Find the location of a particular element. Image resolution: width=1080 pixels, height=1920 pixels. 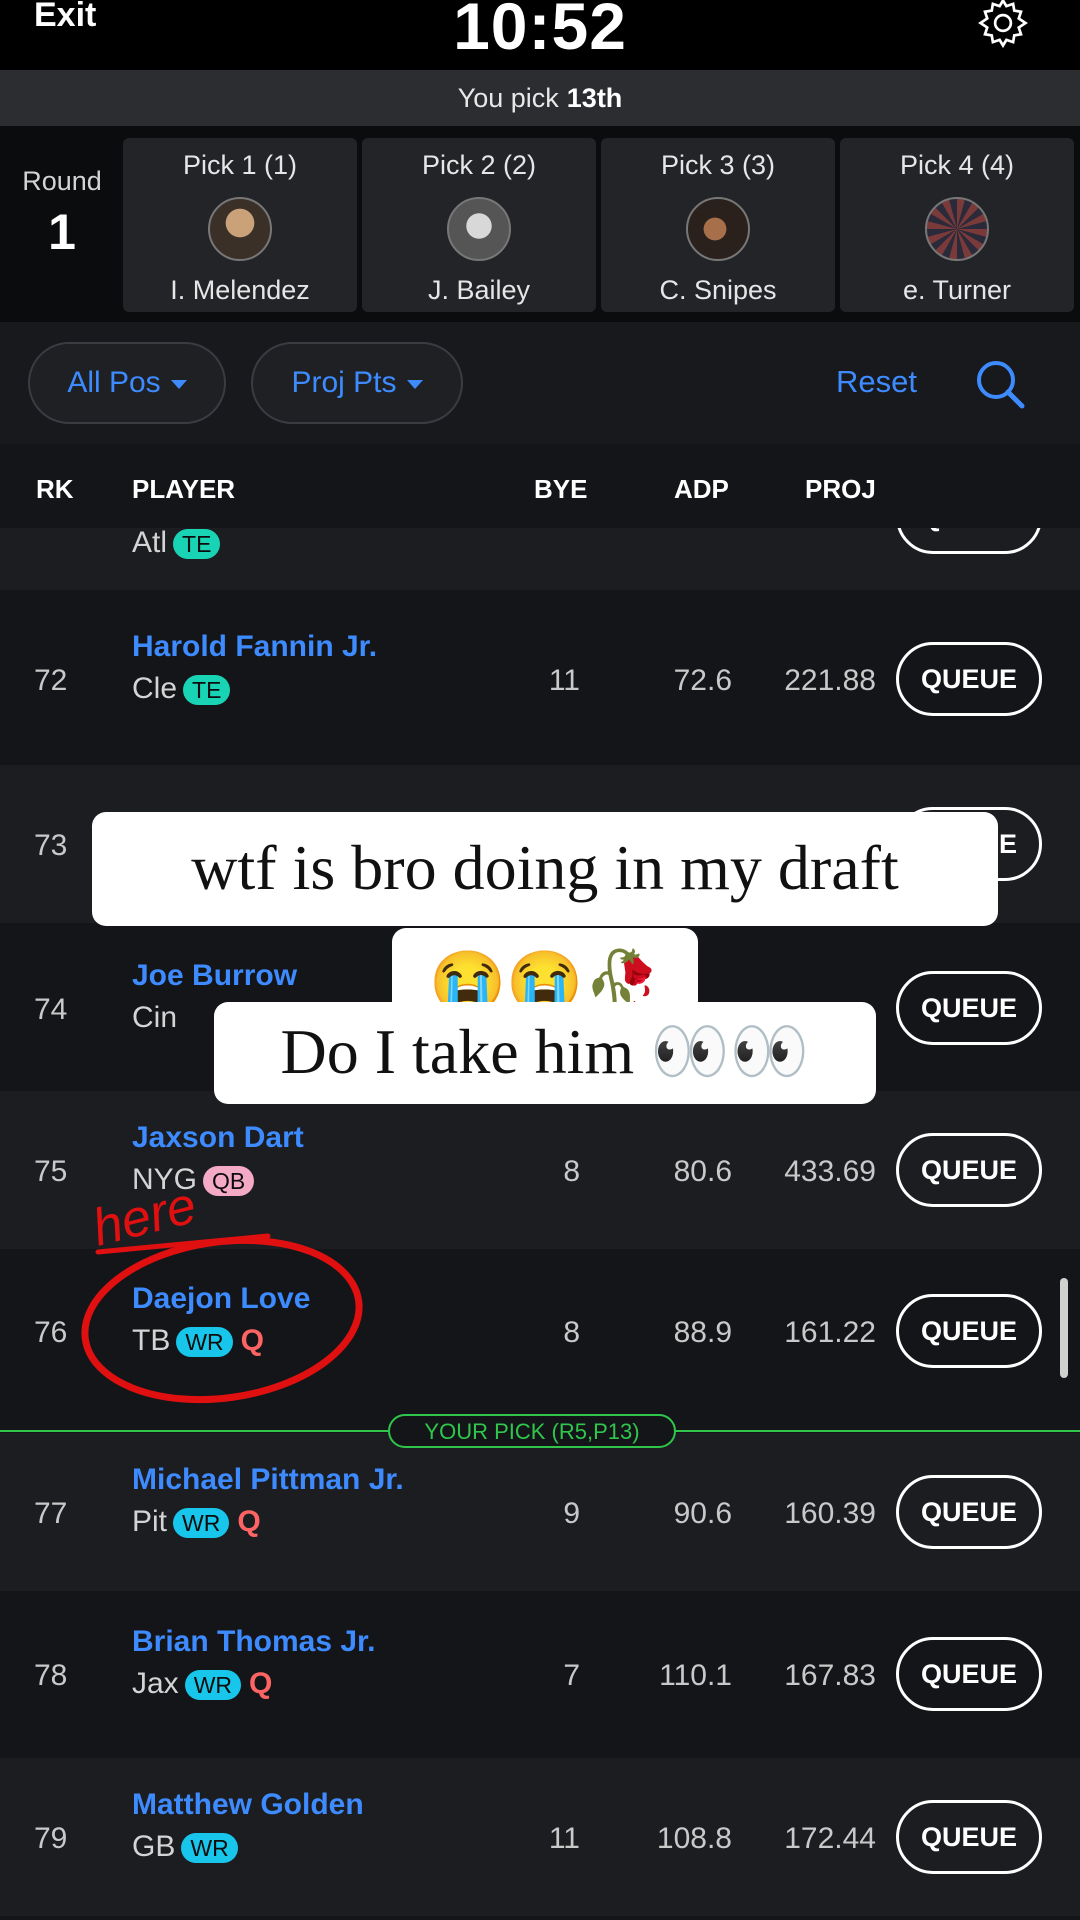

pick-owner: e. Turner is located at coordinates (957, 290).